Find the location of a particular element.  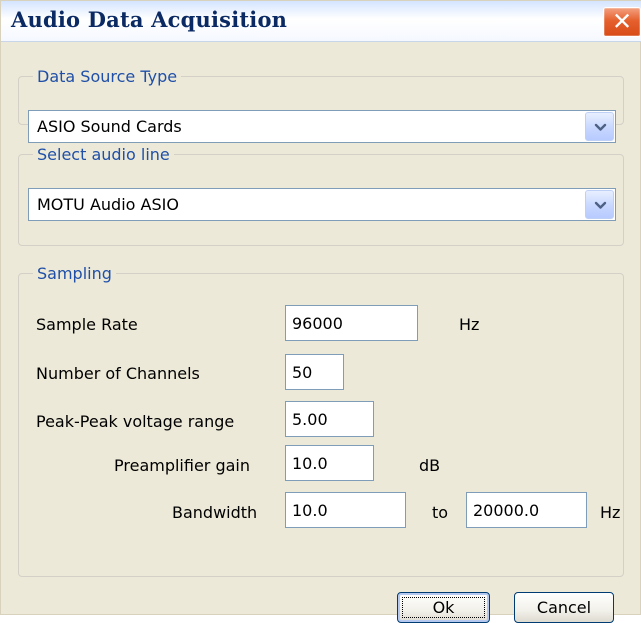

close-icon: ✕ is located at coordinates (622, 21).